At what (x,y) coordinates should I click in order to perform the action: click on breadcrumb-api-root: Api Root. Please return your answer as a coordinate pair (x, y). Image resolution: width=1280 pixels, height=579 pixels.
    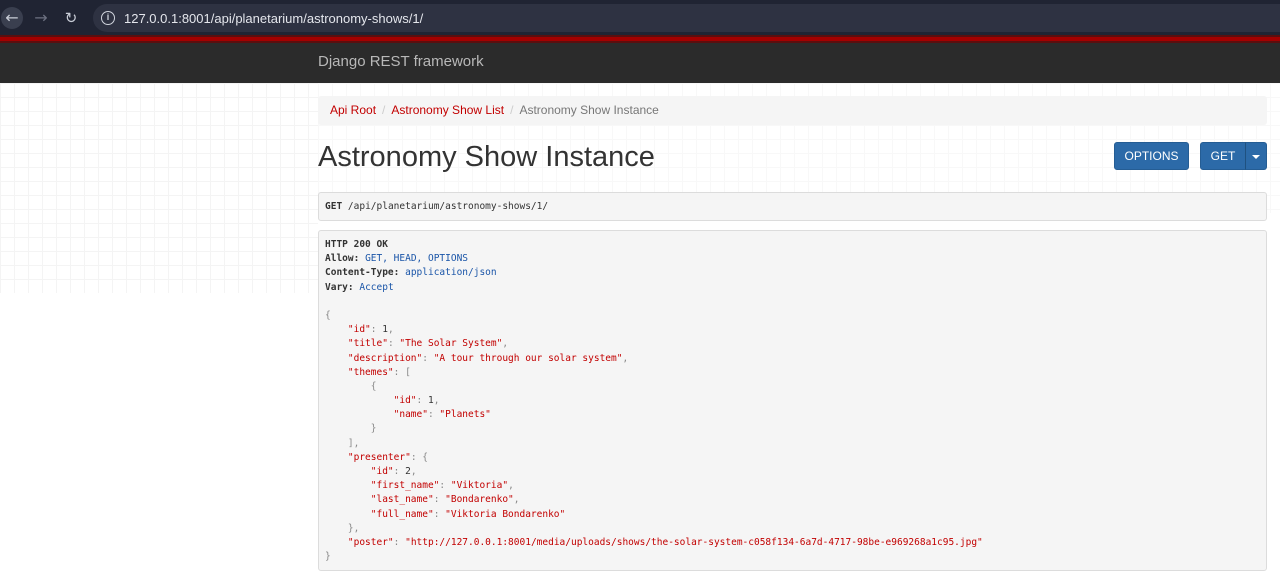
    Looking at the image, I should click on (353, 110).